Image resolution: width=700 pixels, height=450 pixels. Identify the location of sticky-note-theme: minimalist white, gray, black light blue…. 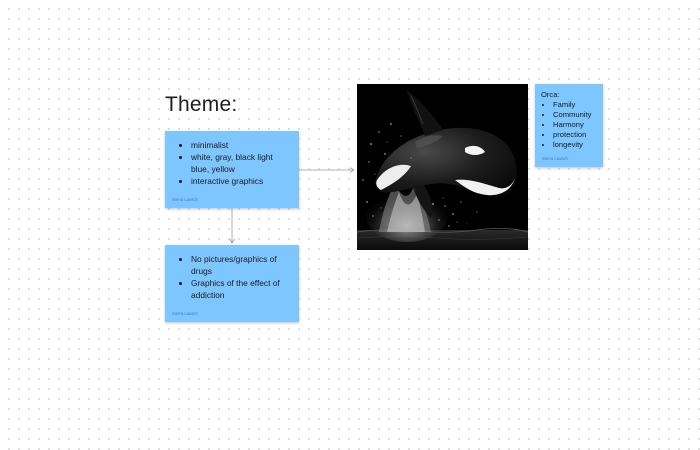
(232, 169).